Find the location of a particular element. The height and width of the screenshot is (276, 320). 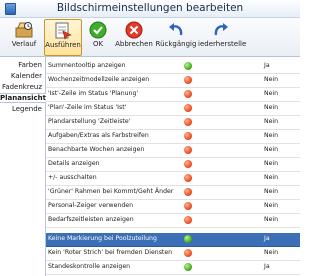

setting-row: 'Ist'-Zeile im Status 'Planung' Nein is located at coordinates (173, 95).